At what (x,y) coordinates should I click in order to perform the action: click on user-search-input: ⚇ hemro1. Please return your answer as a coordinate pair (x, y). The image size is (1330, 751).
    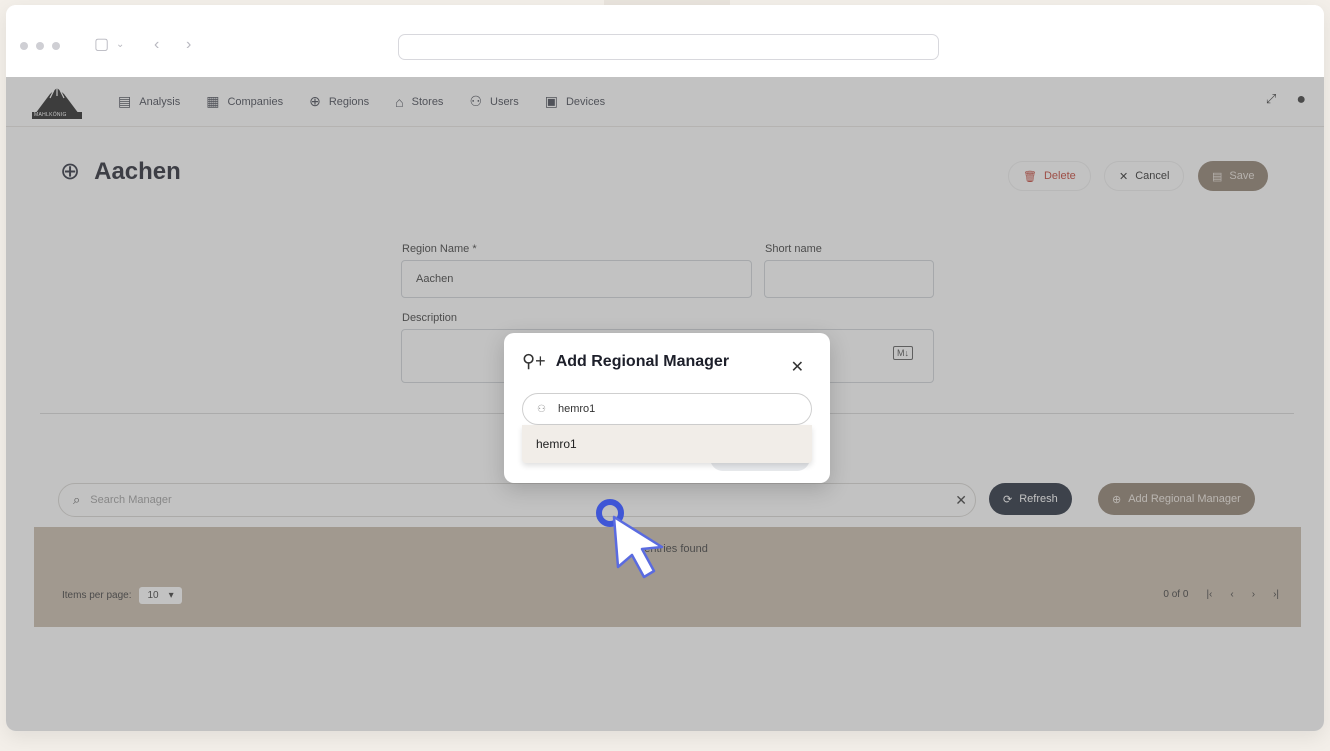
    Looking at the image, I should click on (667, 409).